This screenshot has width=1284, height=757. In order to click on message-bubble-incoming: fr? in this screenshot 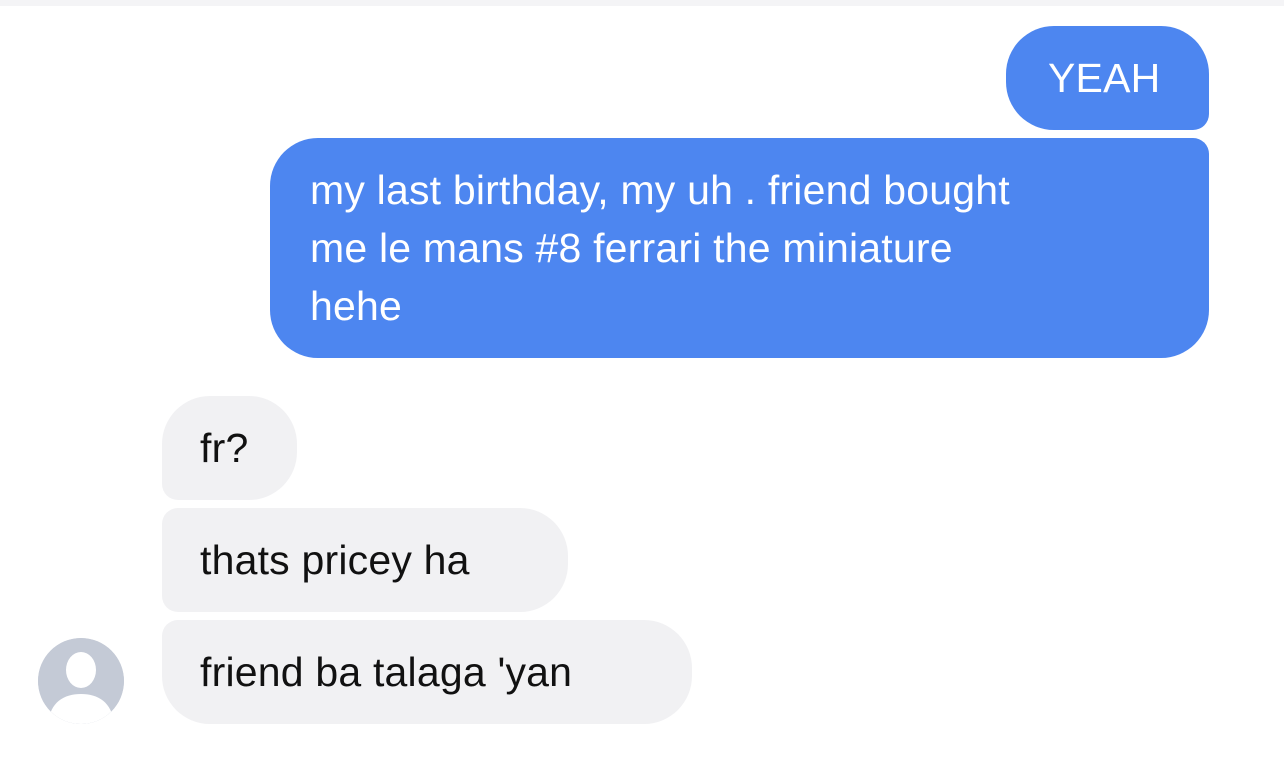, I will do `click(229, 448)`.